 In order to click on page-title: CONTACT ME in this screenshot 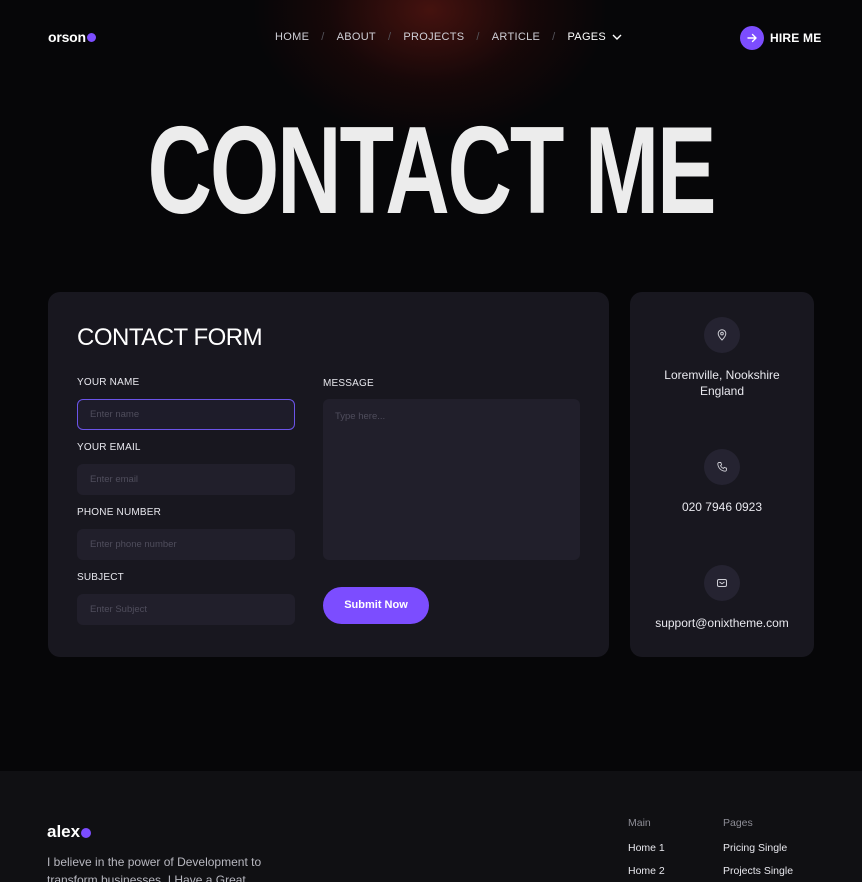, I will do `click(432, 171)`.